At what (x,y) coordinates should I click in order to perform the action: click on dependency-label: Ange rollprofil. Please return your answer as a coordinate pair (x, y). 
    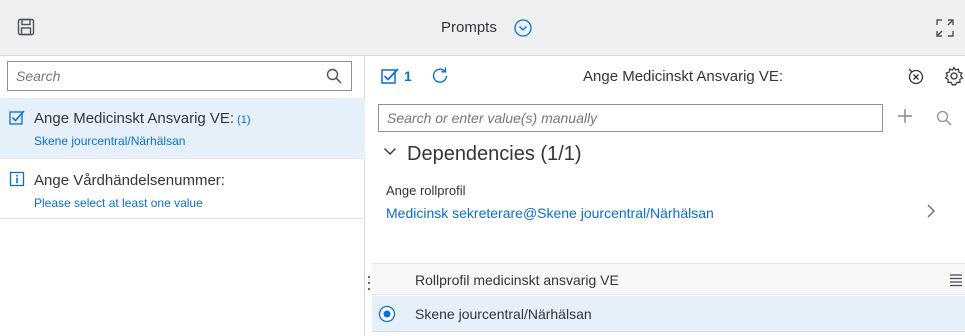
    Looking at the image, I should click on (426, 190).